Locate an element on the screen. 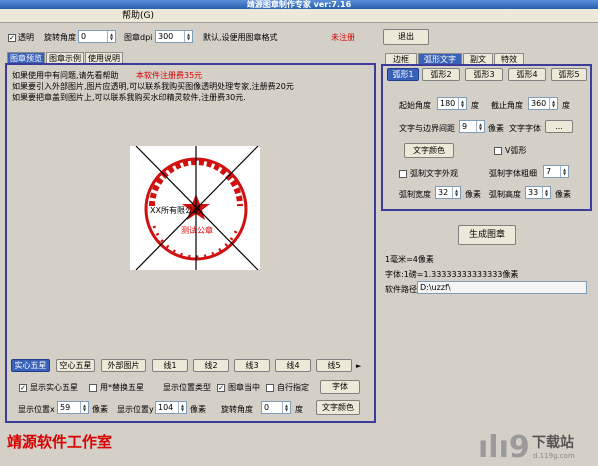 The image size is (598, 466). position-y-input: 104 ▲ ▼ is located at coordinates (171, 407).